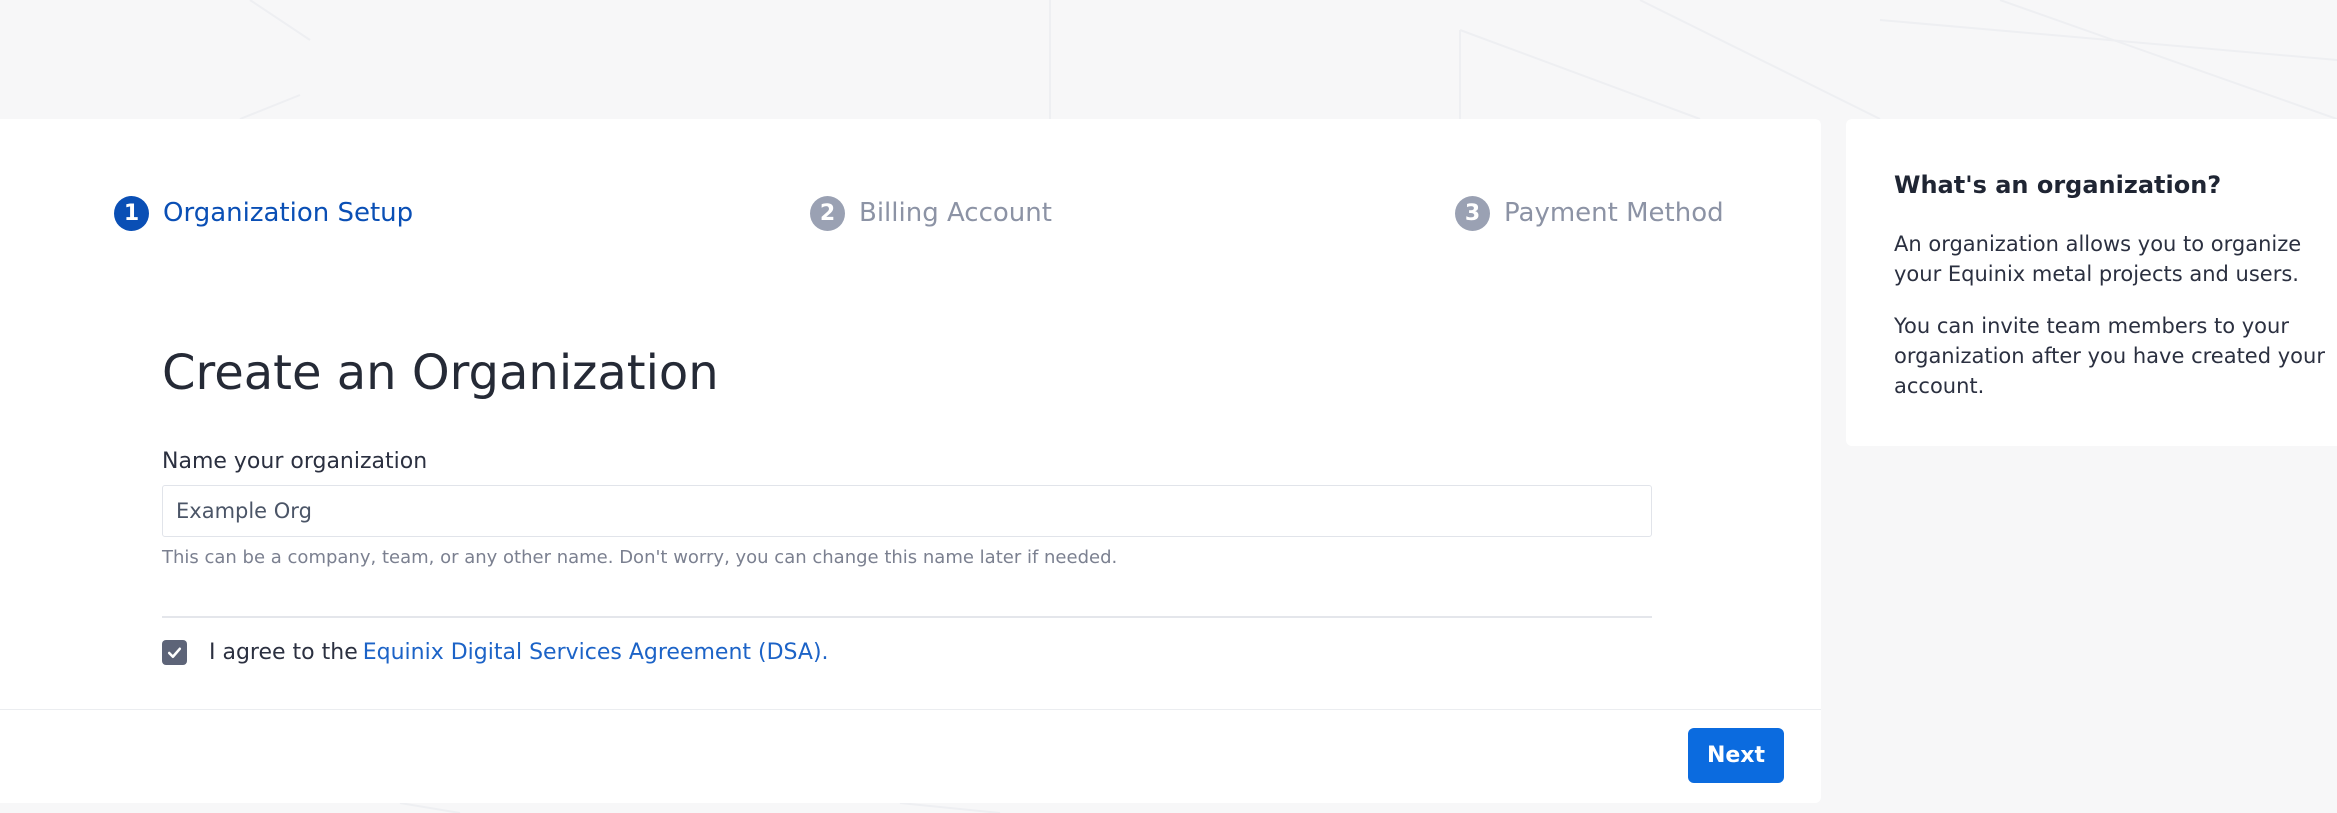 This screenshot has width=2337, height=813. Describe the element at coordinates (907, 511) in the screenshot. I see `organization-name-input` at that location.